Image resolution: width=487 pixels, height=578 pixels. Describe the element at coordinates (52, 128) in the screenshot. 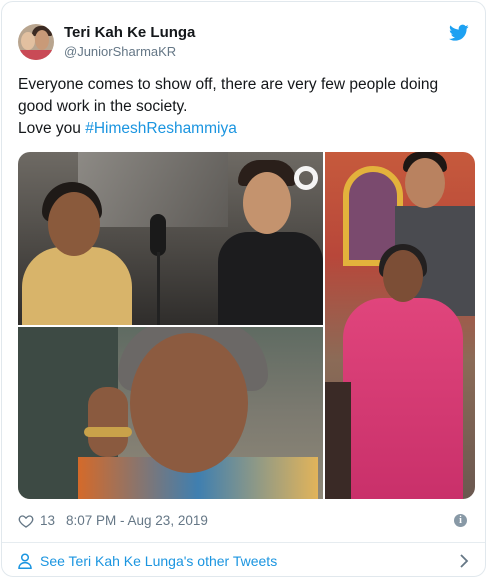

I see `tweet-text-prefix: Love you` at that location.